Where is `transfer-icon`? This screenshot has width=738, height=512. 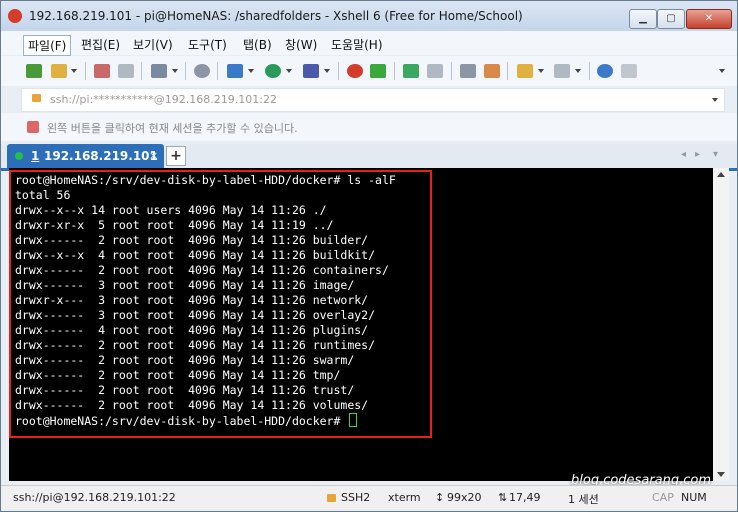 transfer-icon is located at coordinates (235, 71).